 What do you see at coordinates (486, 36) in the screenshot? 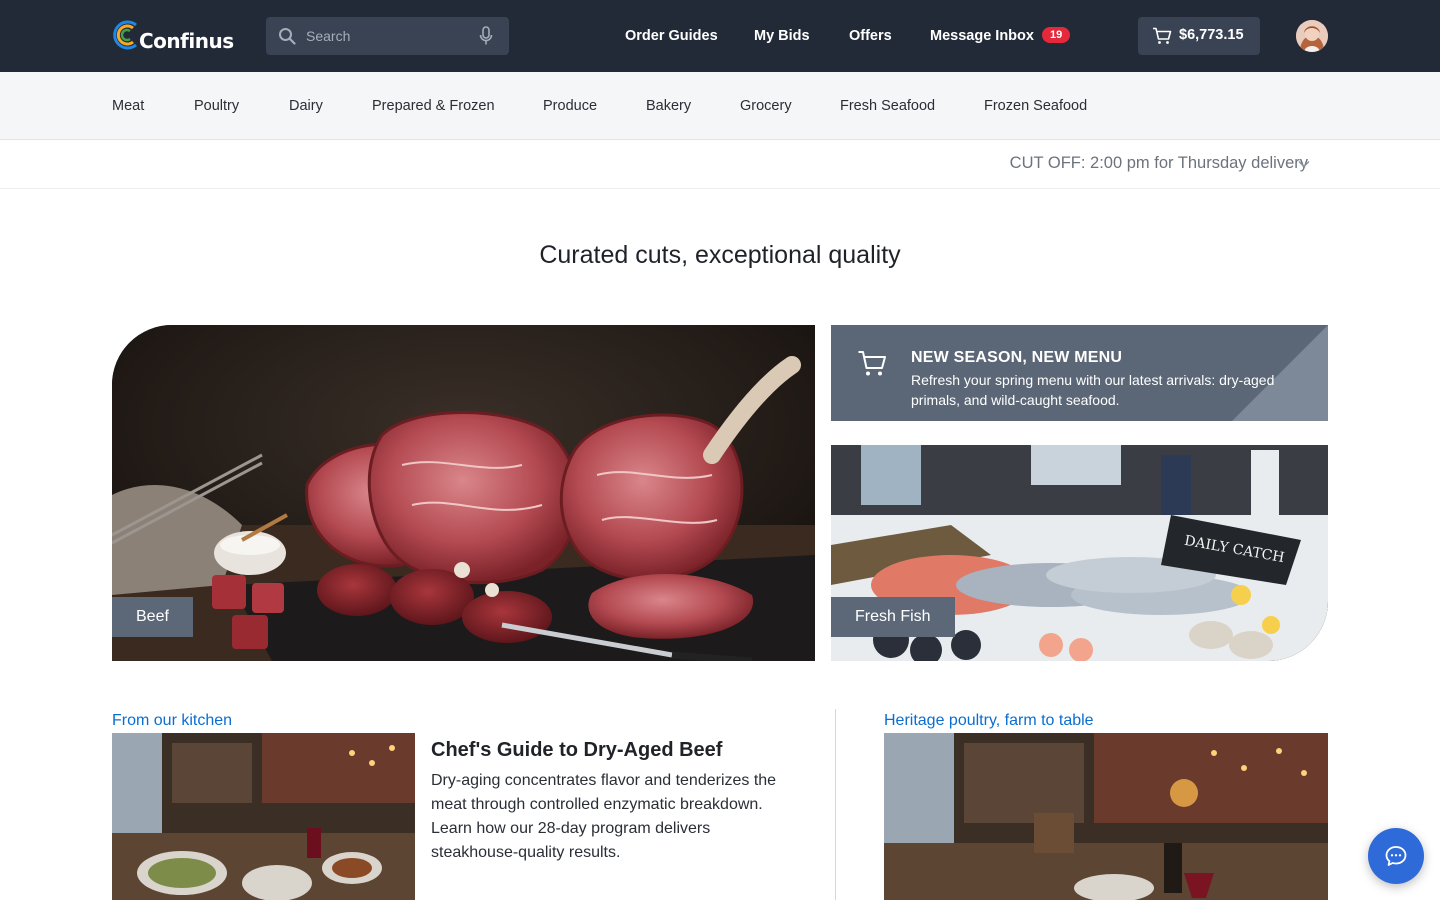
I see `microphone-icon` at bounding box center [486, 36].